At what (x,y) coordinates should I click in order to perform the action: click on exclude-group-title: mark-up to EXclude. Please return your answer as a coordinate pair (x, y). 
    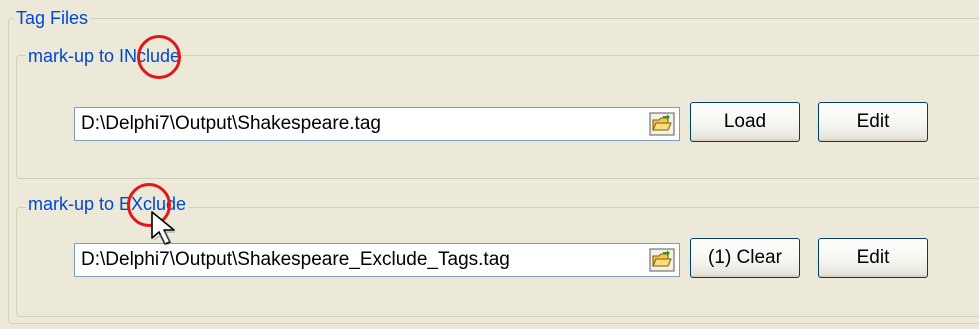
    Looking at the image, I should click on (107, 204).